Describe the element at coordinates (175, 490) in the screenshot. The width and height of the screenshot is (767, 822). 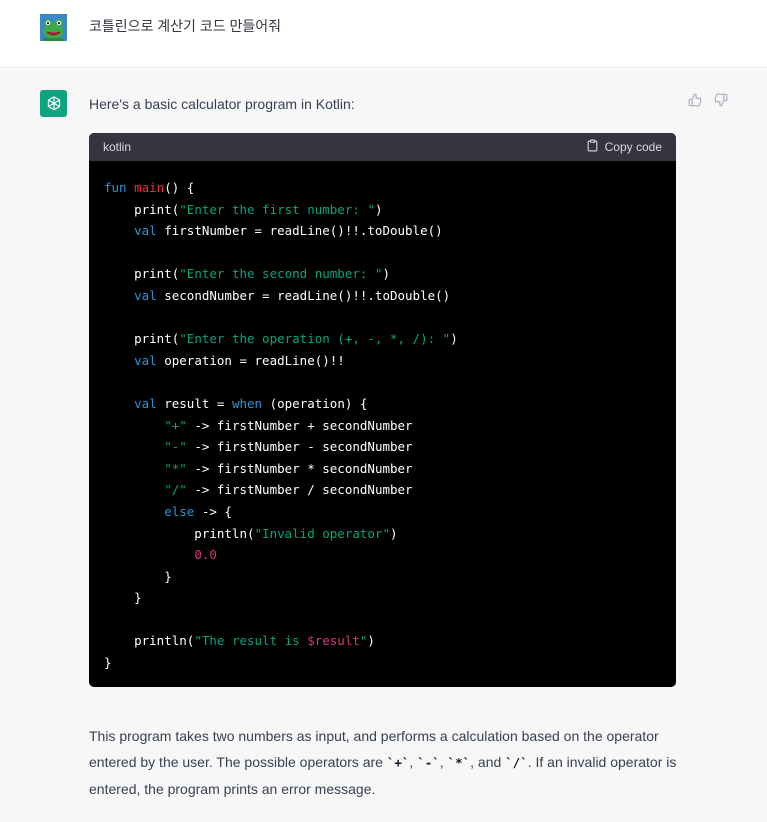
I see `code-token: "/"` at that location.